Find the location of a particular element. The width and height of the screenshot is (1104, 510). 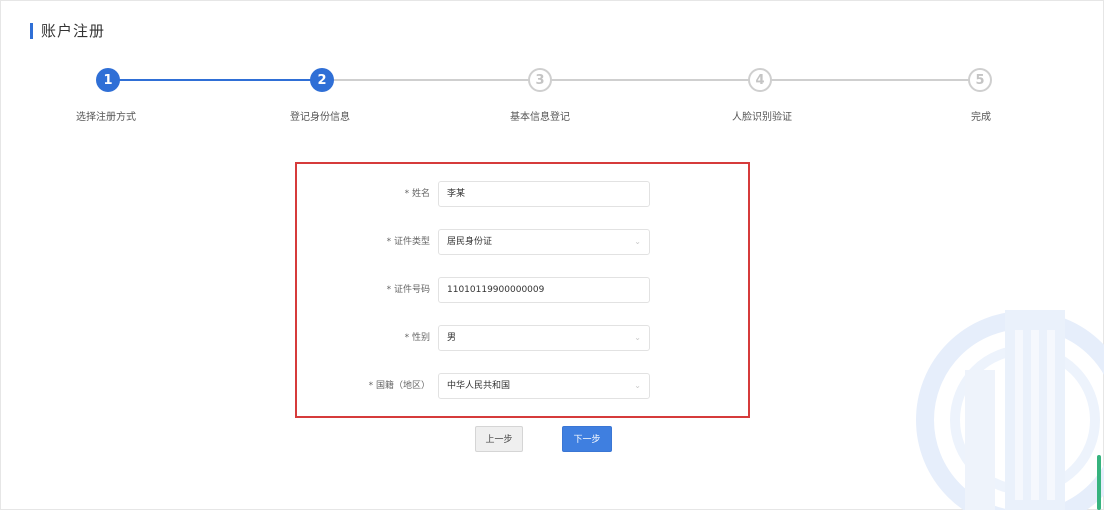

step-4-label: 人脸识别验证 is located at coordinates (762, 117).